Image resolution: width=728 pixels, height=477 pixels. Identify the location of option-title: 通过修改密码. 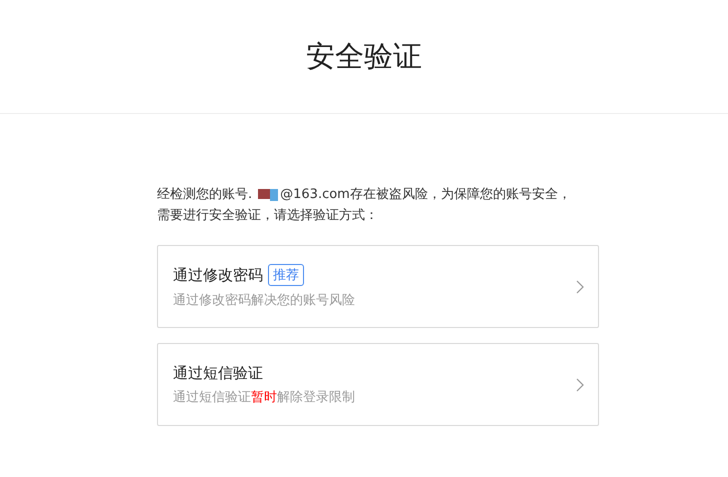
(218, 275).